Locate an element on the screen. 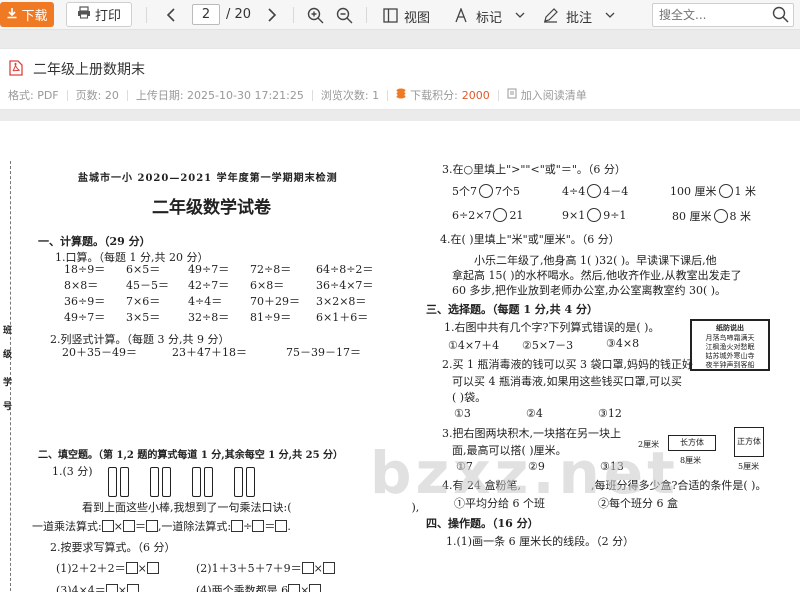 The width and height of the screenshot is (800, 592). compare-item: 6÷2×7 21 is located at coordinates (488, 215).